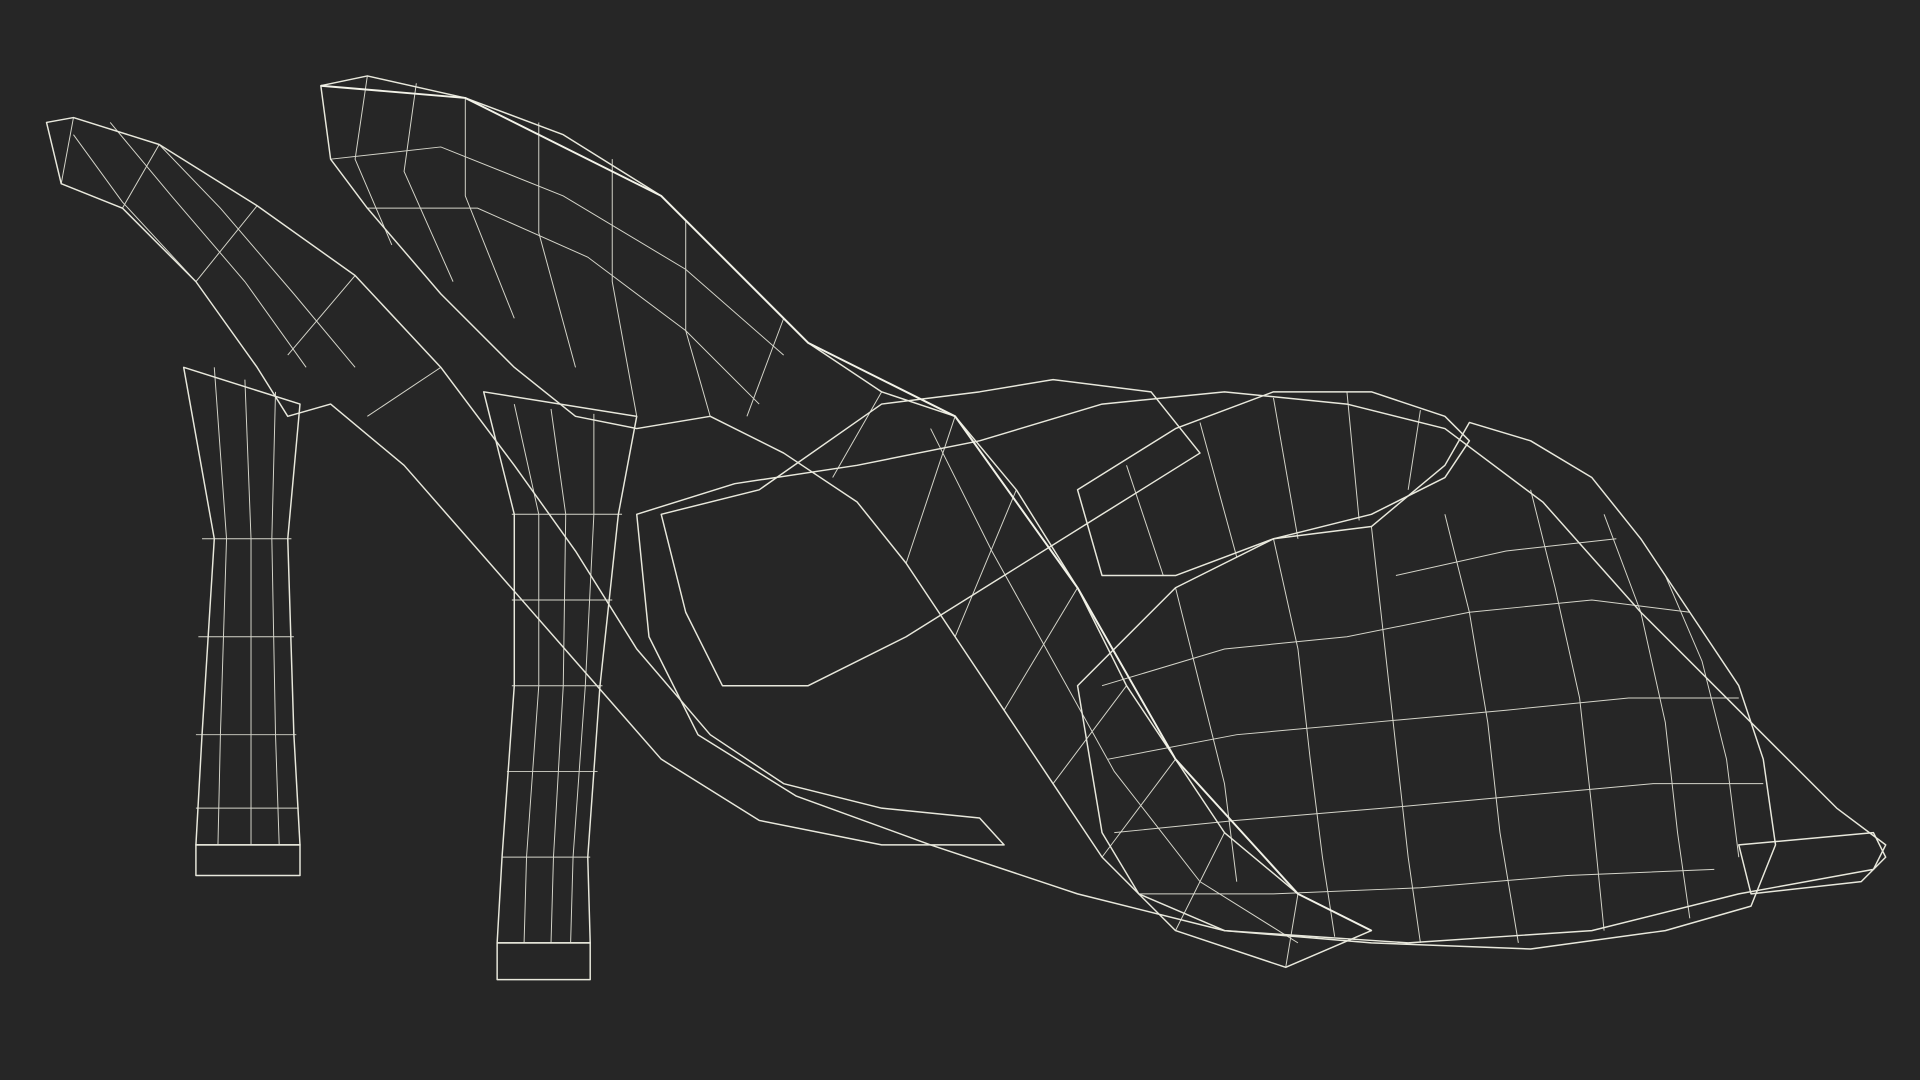 The image size is (1920, 1080). I want to click on front-sandal-rear-strap, so click(930, 532).